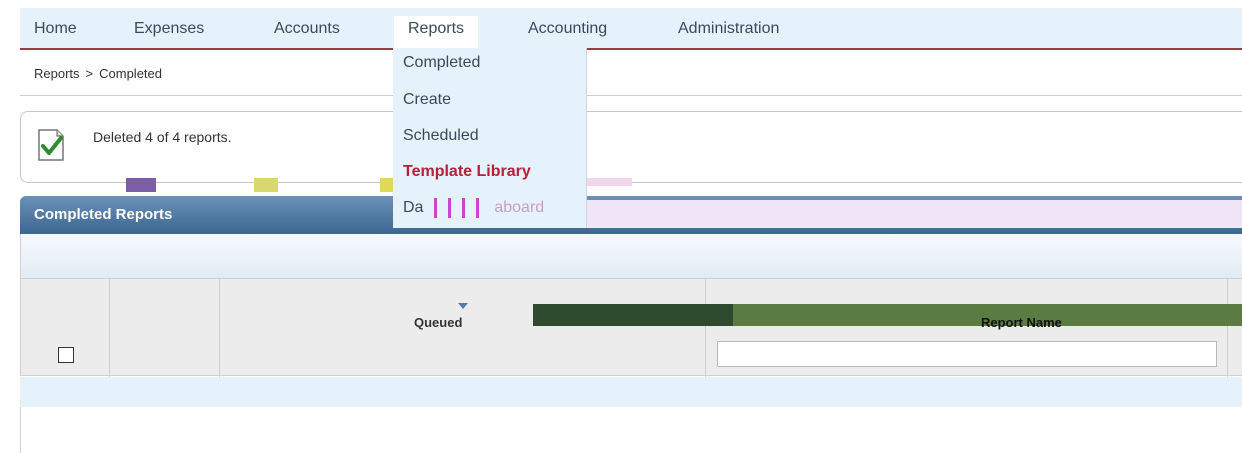 This screenshot has width=1242, height=453. What do you see at coordinates (427, 100) in the screenshot?
I see `menu-item-create: Create` at bounding box center [427, 100].